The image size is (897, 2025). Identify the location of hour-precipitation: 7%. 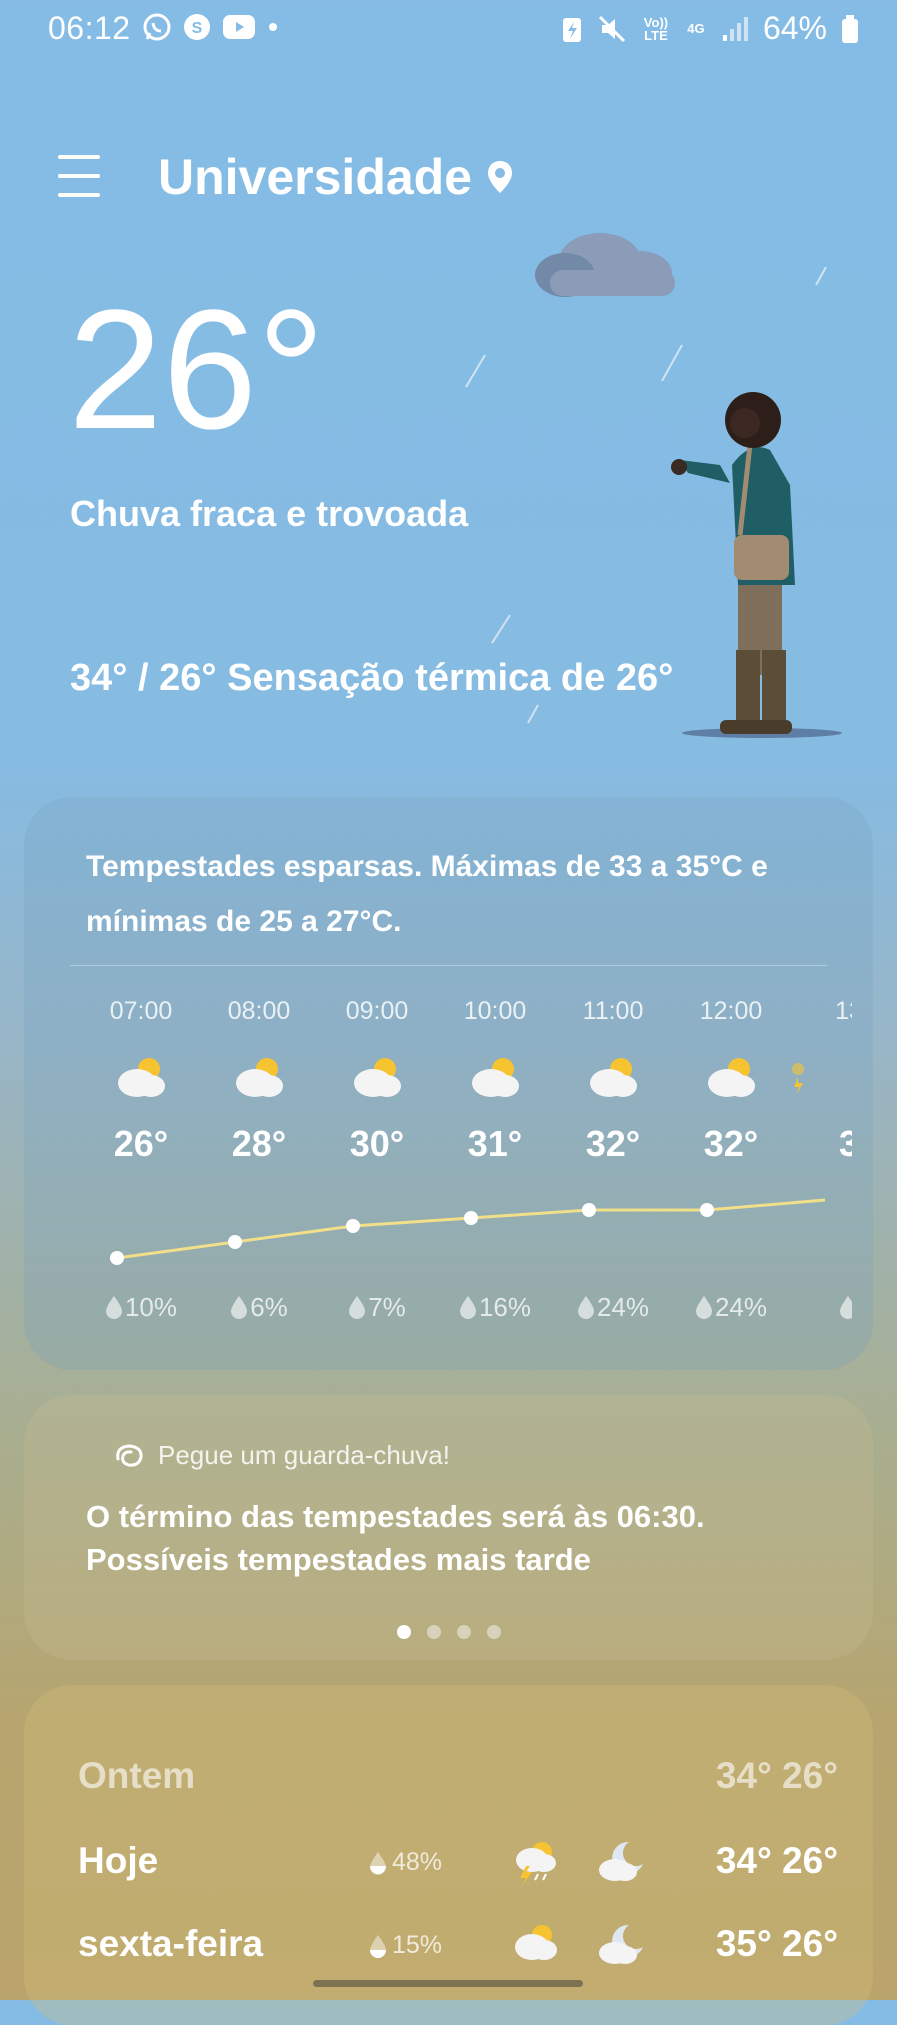
(377, 1307).